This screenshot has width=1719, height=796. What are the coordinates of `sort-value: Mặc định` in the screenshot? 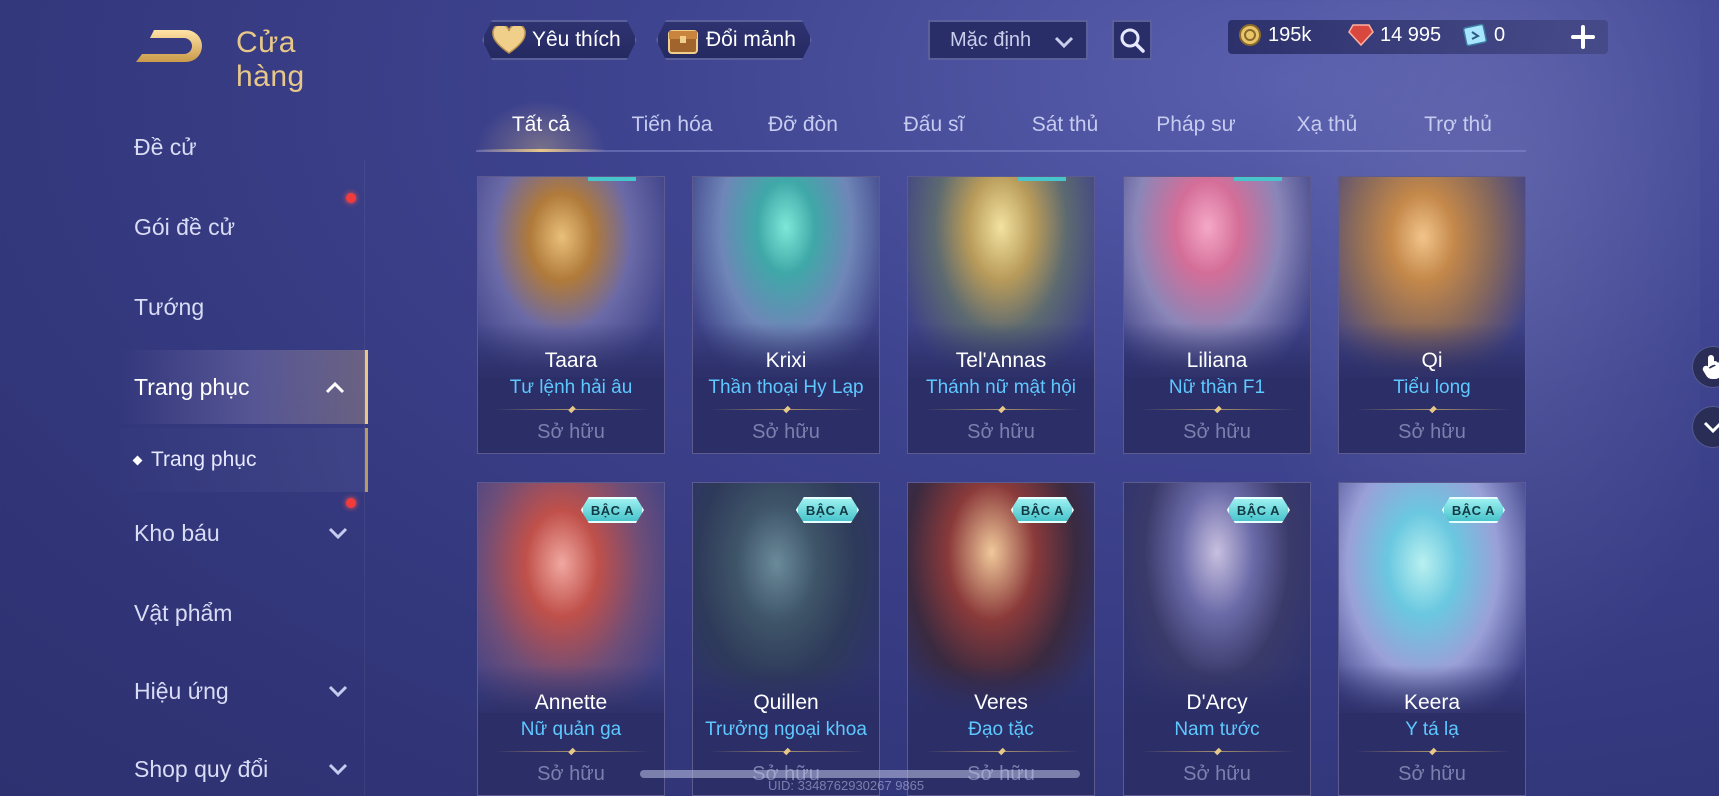 It's located at (991, 39).